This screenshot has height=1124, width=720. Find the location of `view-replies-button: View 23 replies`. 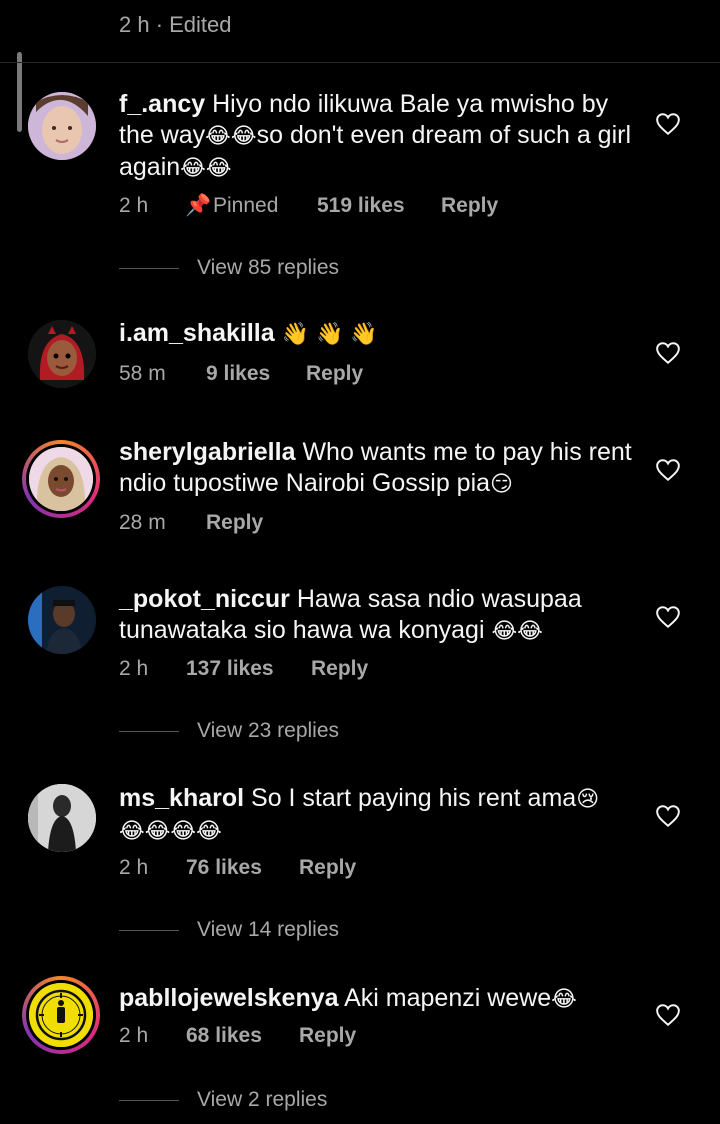

view-replies-button: View 23 replies is located at coordinates (229, 731).